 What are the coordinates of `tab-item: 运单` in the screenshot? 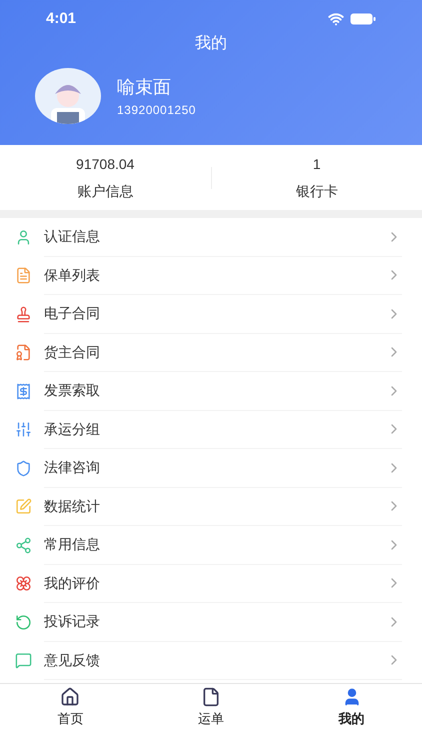 It's located at (211, 717).